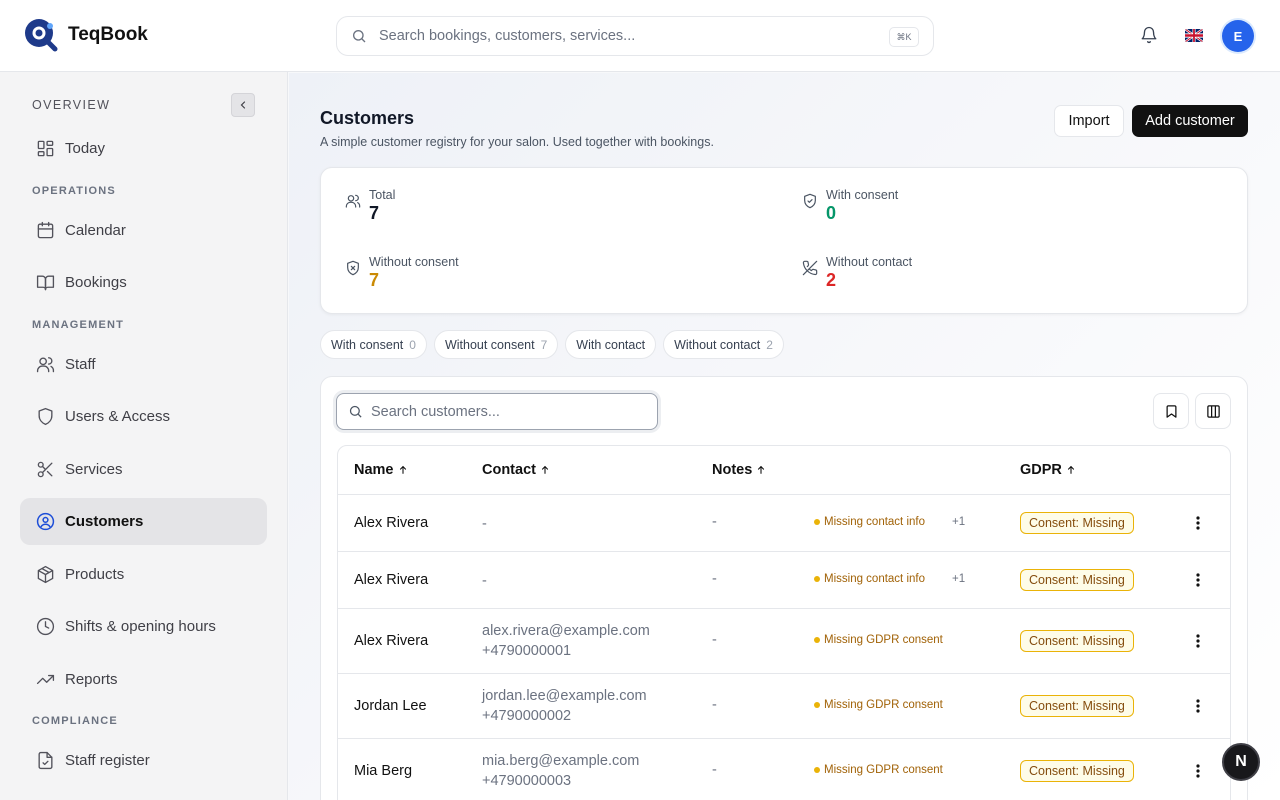 This screenshot has width=1280, height=800. I want to click on collapse-sidebar-button, so click(243, 105).